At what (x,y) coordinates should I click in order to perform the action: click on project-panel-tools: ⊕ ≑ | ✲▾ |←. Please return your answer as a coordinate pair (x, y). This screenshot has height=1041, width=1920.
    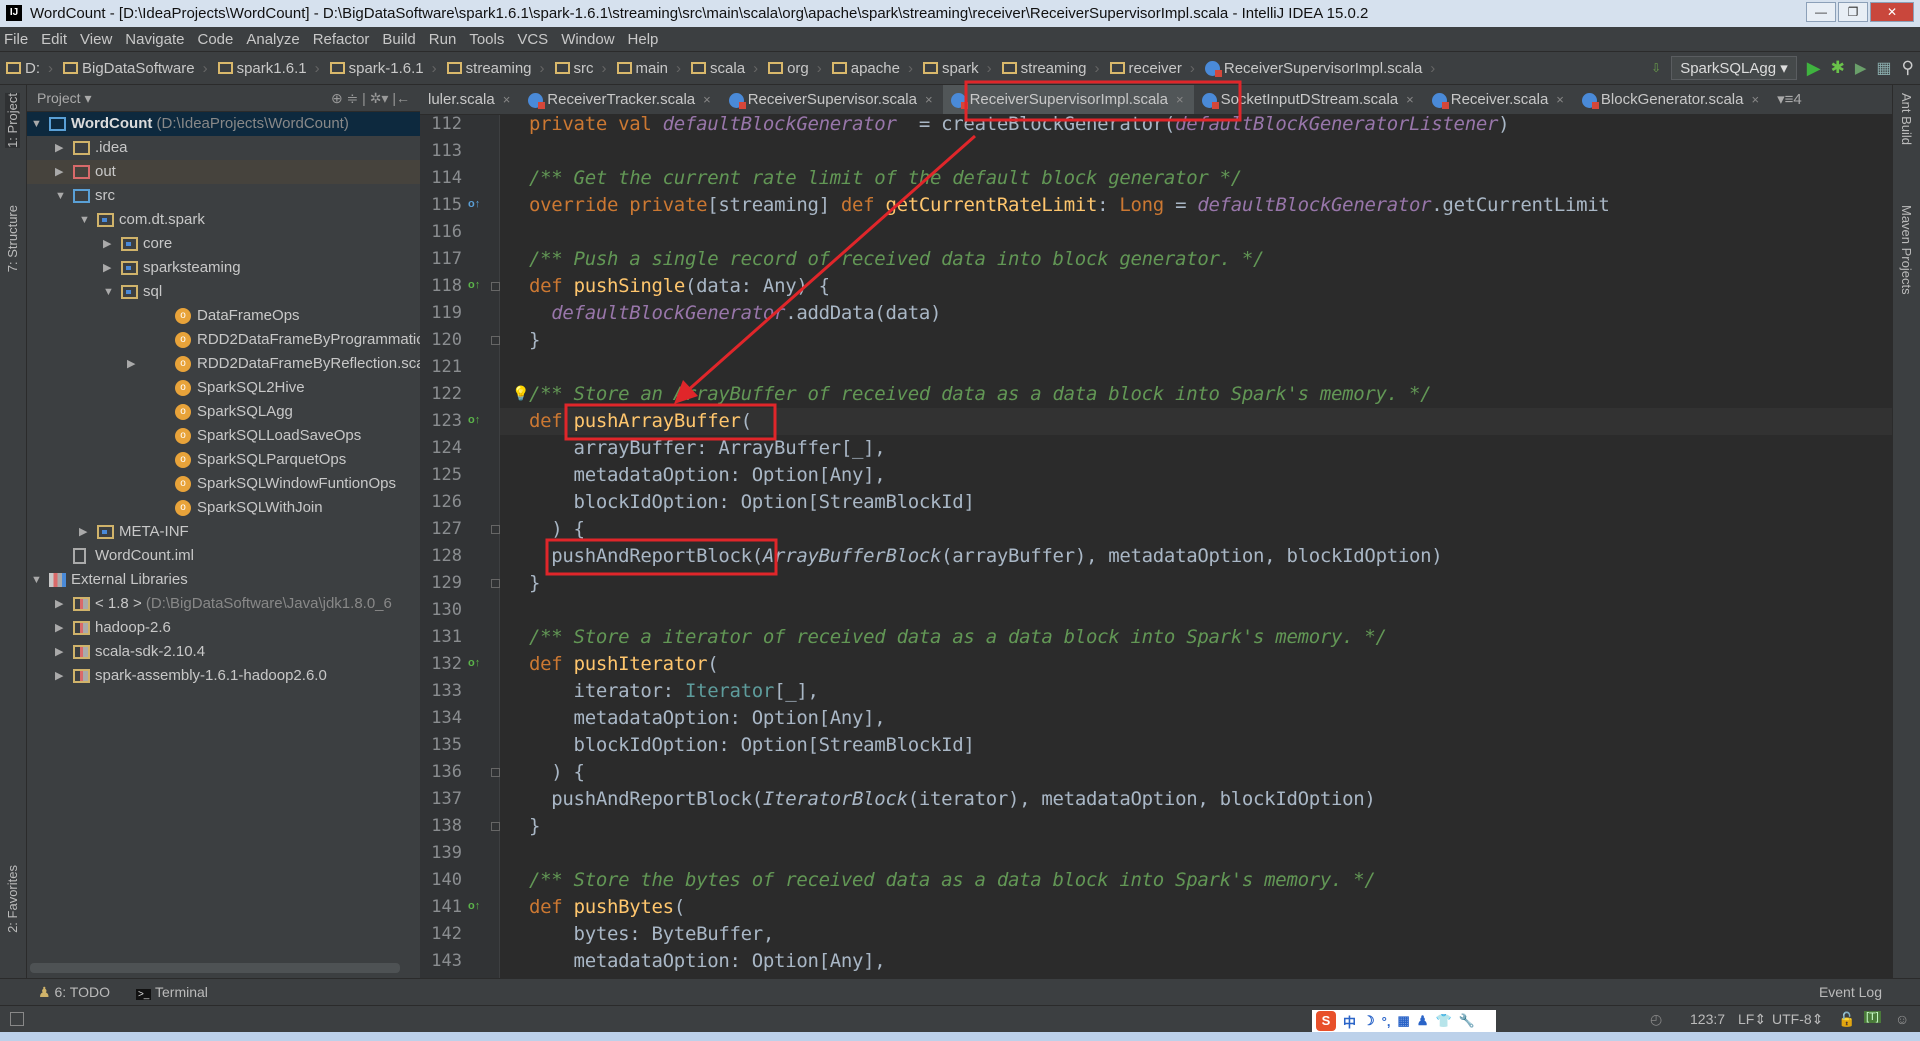
    Looking at the image, I should click on (370, 98).